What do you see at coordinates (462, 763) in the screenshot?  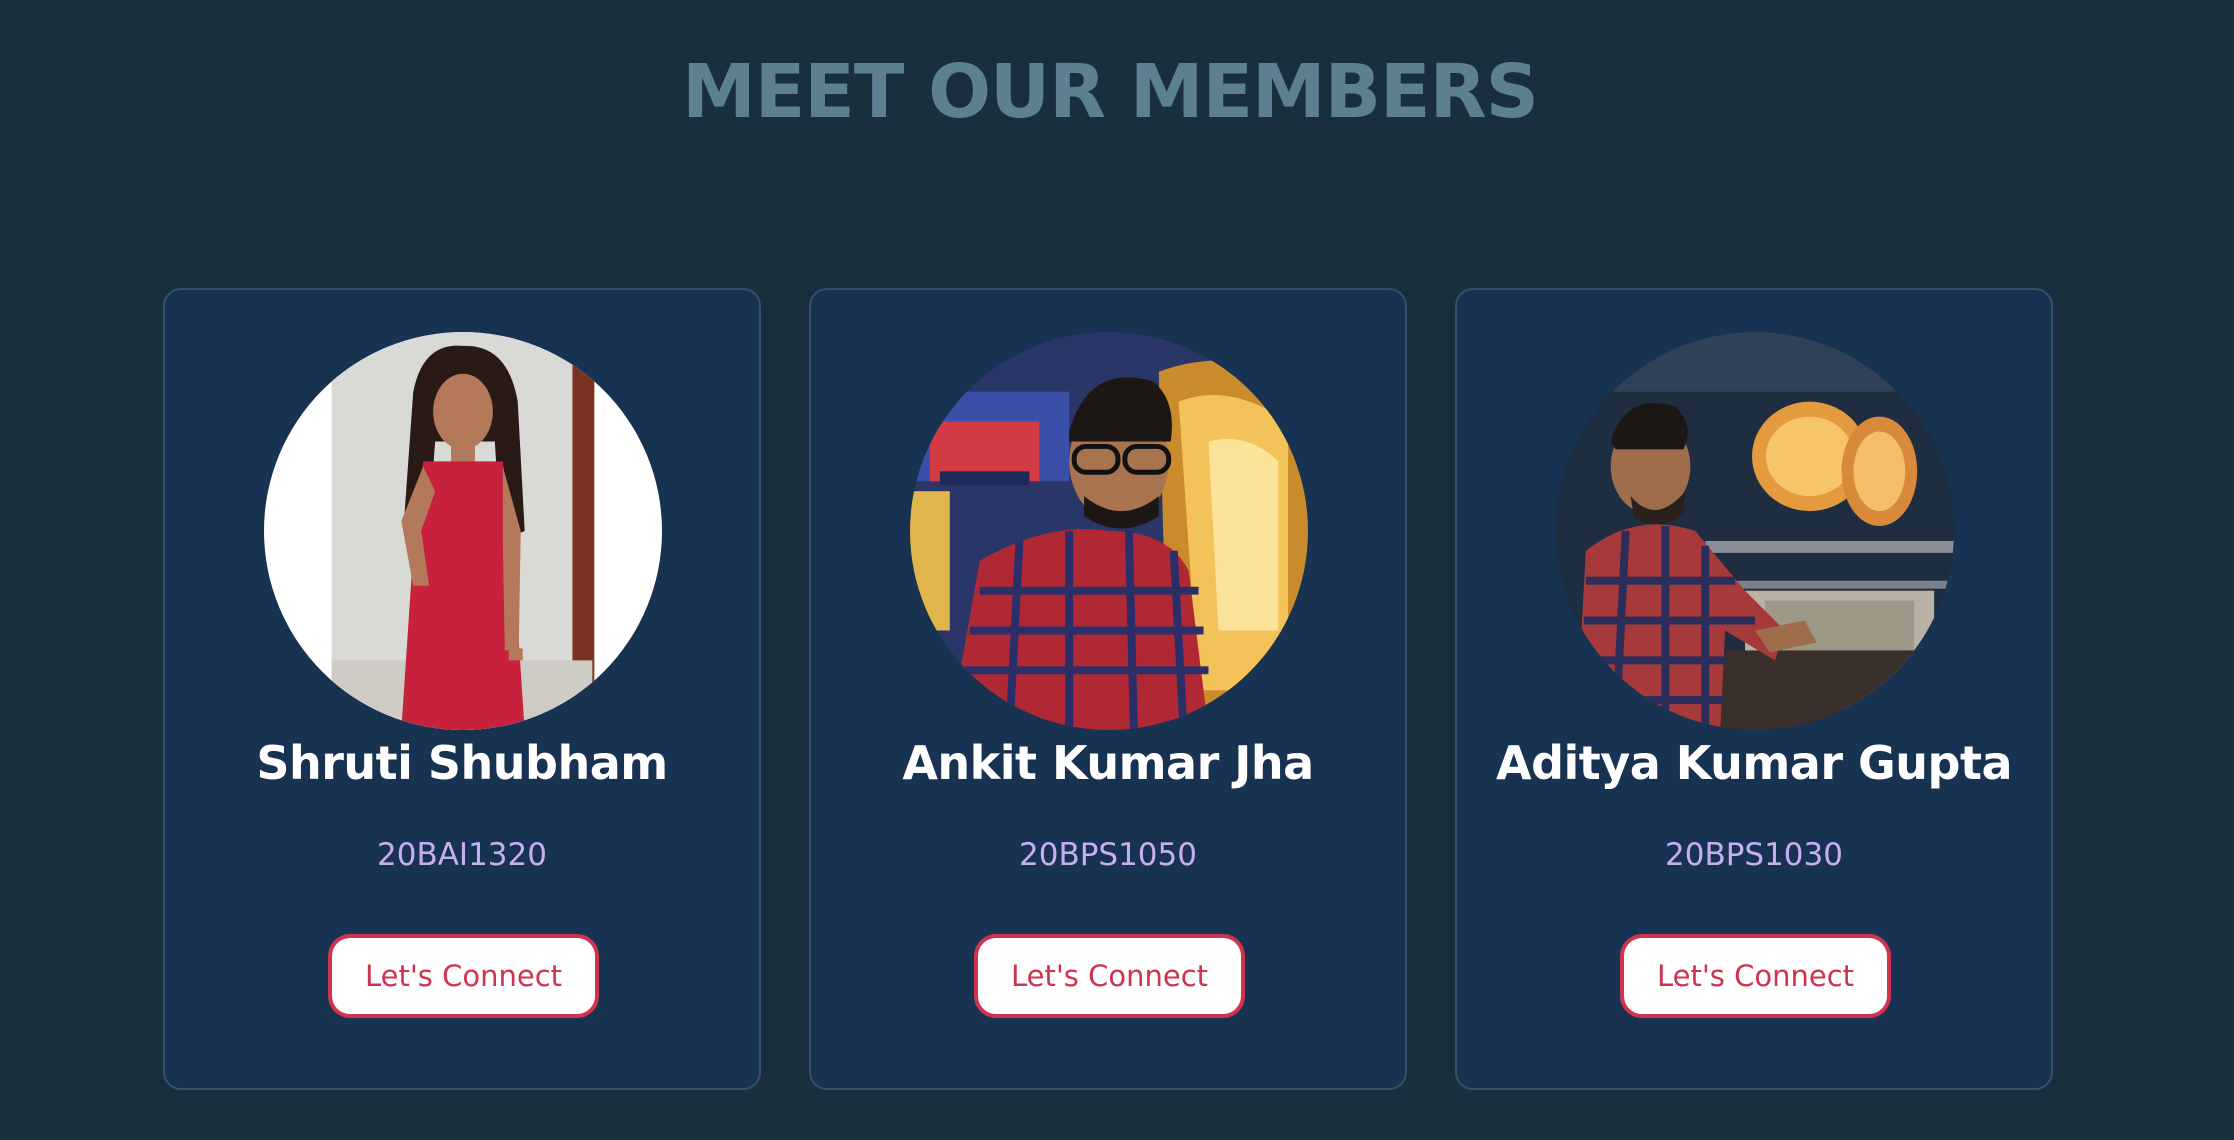 I see `member-name: Shruti Shubham` at bounding box center [462, 763].